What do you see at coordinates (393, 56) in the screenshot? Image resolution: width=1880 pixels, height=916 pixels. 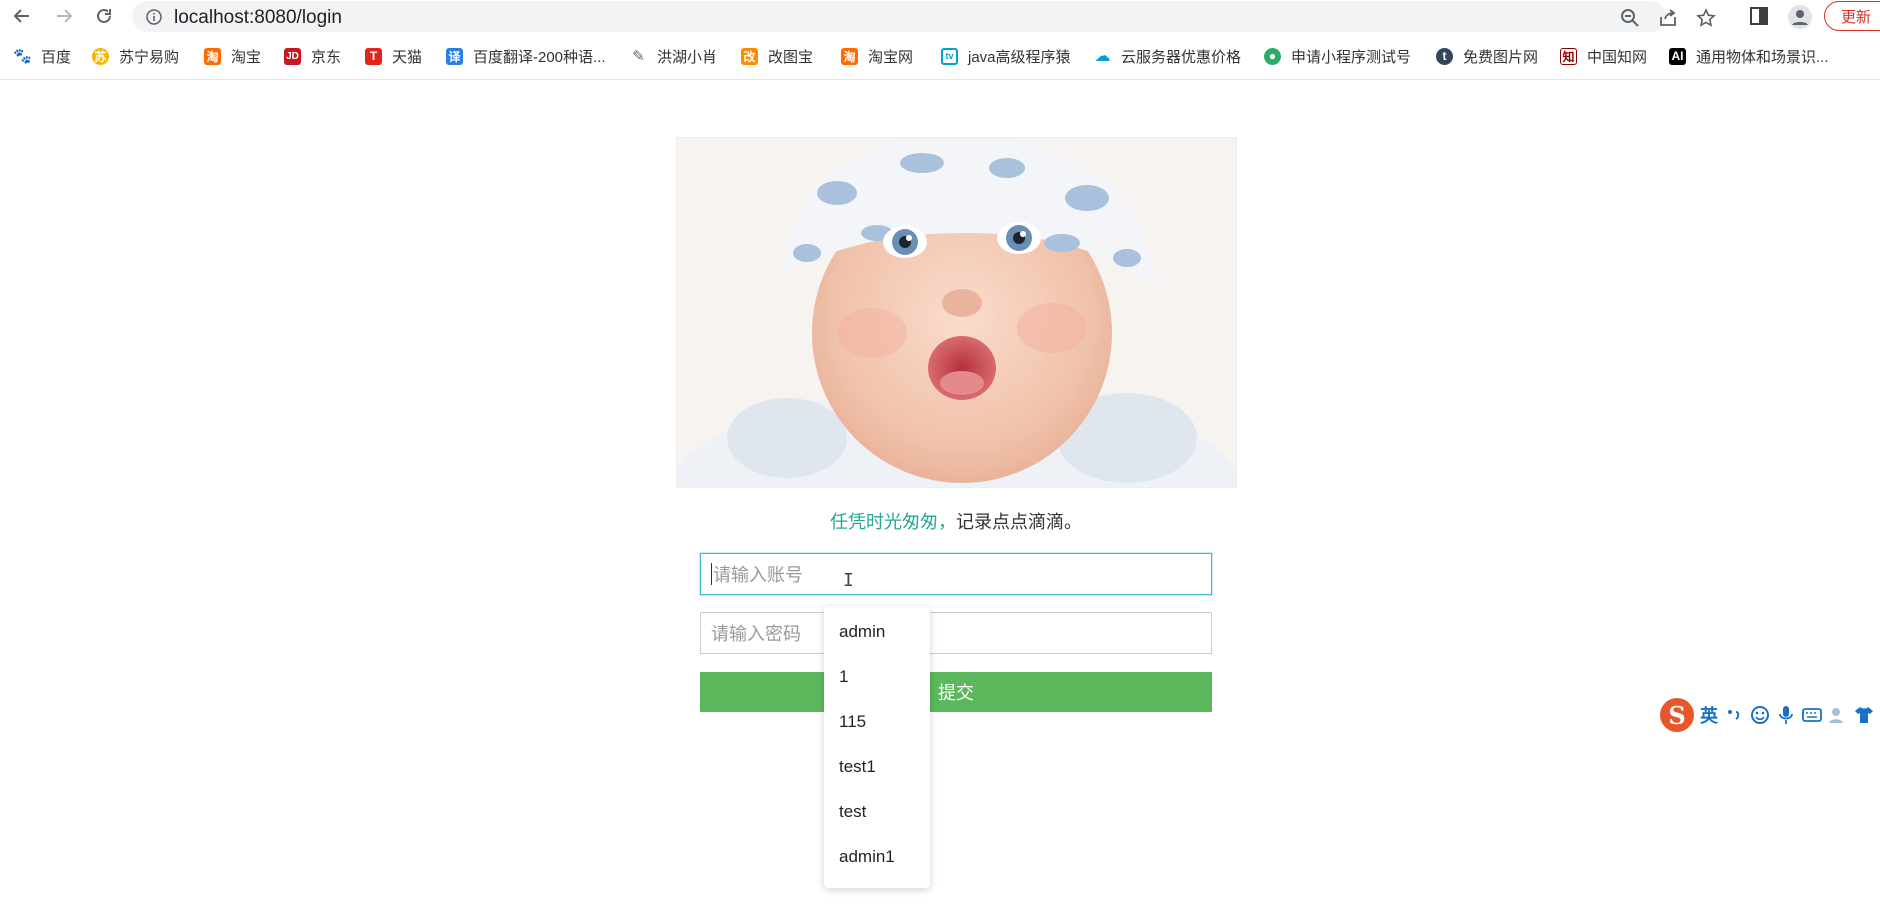 I see `bookmark-item: T 天猫` at bounding box center [393, 56].